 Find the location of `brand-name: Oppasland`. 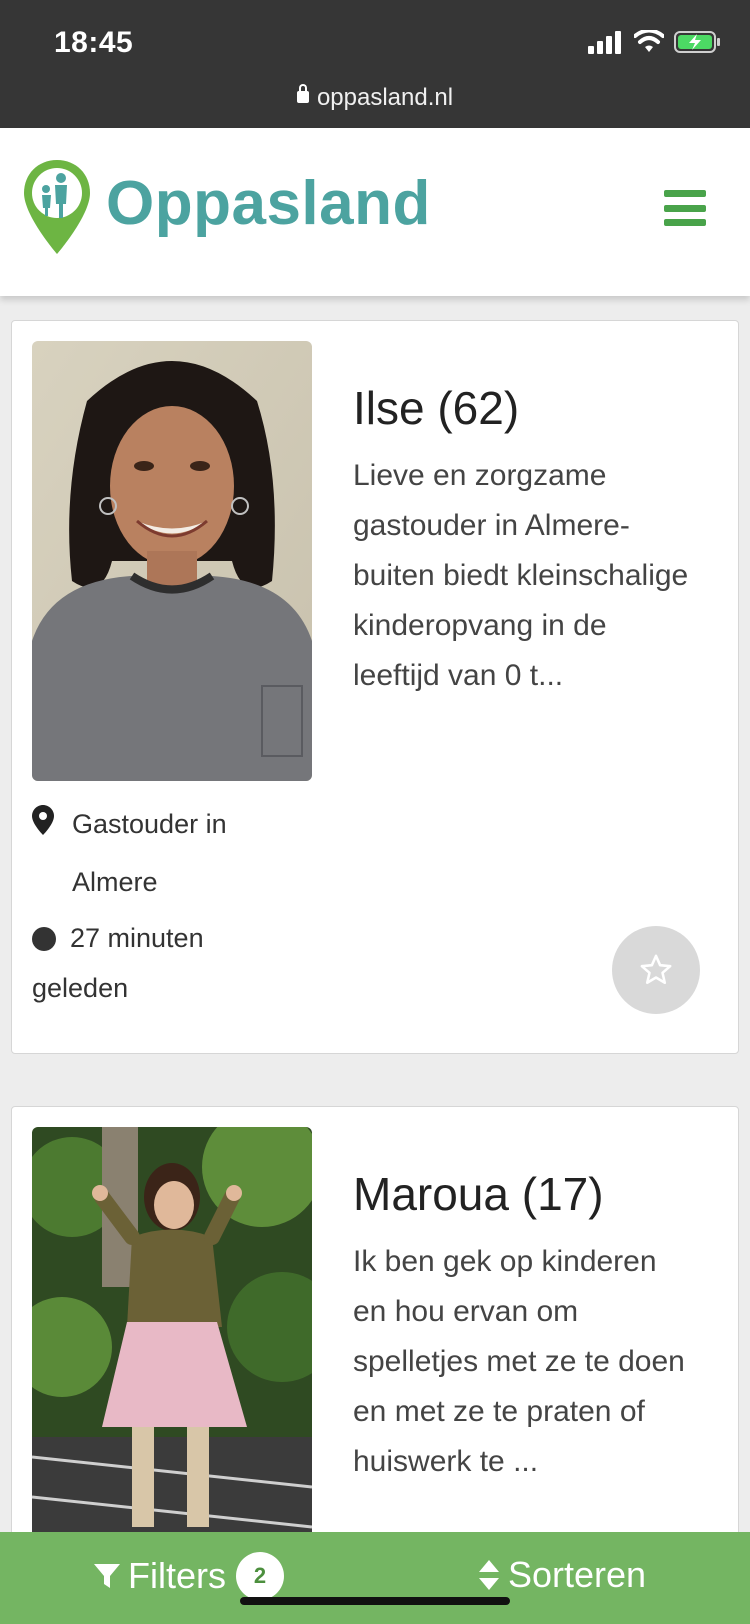

brand-name: Oppasland is located at coordinates (268, 203).